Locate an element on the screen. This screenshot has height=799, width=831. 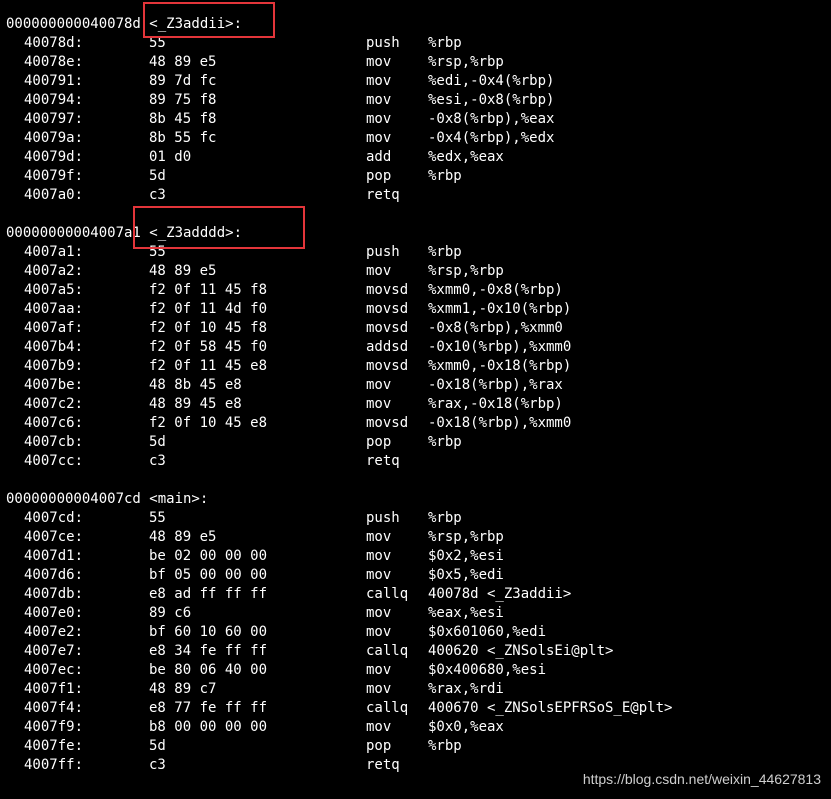
instruction-address: 4007a2: is located at coordinates (54, 271).